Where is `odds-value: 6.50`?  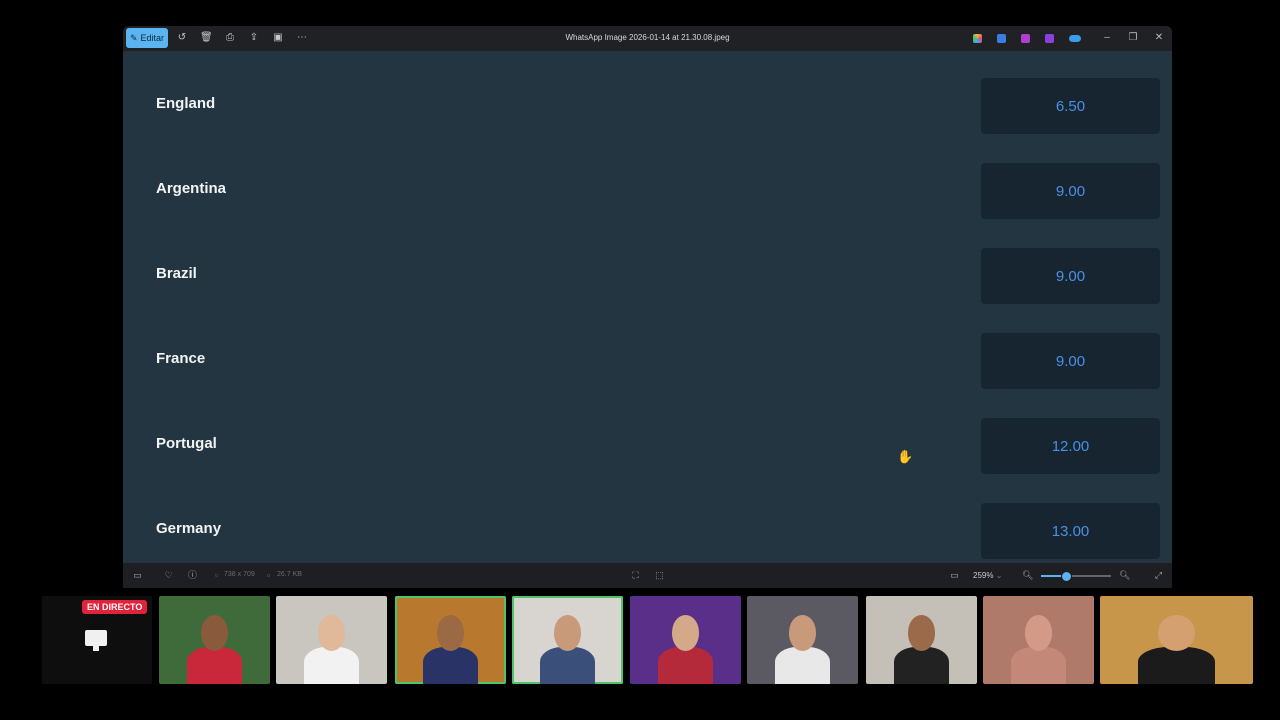
odds-value: 6.50 is located at coordinates (1070, 106).